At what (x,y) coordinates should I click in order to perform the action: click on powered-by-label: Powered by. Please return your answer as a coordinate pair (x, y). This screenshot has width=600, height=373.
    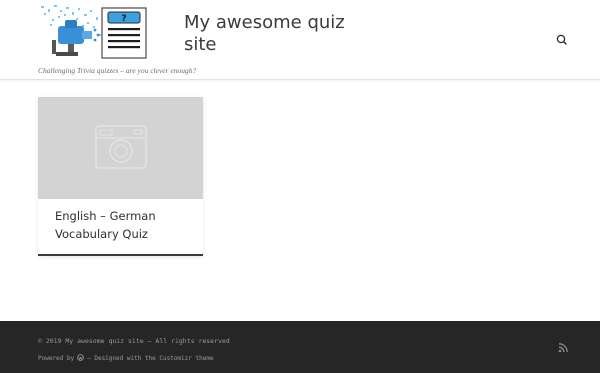
    Looking at the image, I should click on (56, 358).